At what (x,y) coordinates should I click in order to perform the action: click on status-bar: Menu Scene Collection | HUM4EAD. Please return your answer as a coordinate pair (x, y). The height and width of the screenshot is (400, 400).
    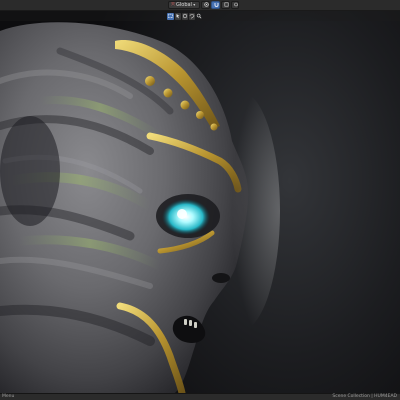
    Looking at the image, I should click on (200, 396).